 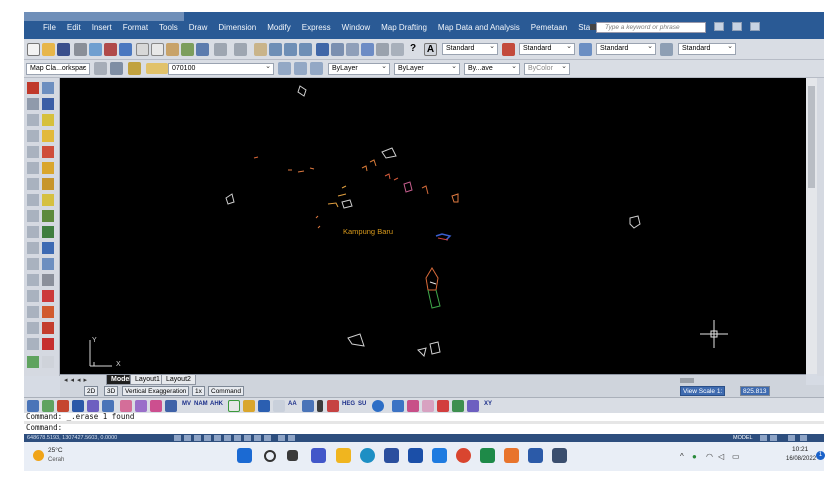 What do you see at coordinates (382, 49) in the screenshot?
I see `markup-icon` at bounding box center [382, 49].